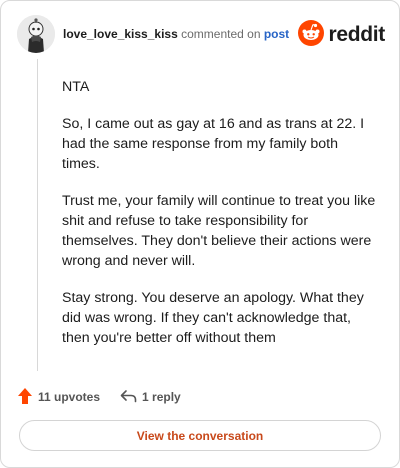 The height and width of the screenshot is (468, 400). I want to click on upvote-count: 11 upvotes, so click(69, 397).